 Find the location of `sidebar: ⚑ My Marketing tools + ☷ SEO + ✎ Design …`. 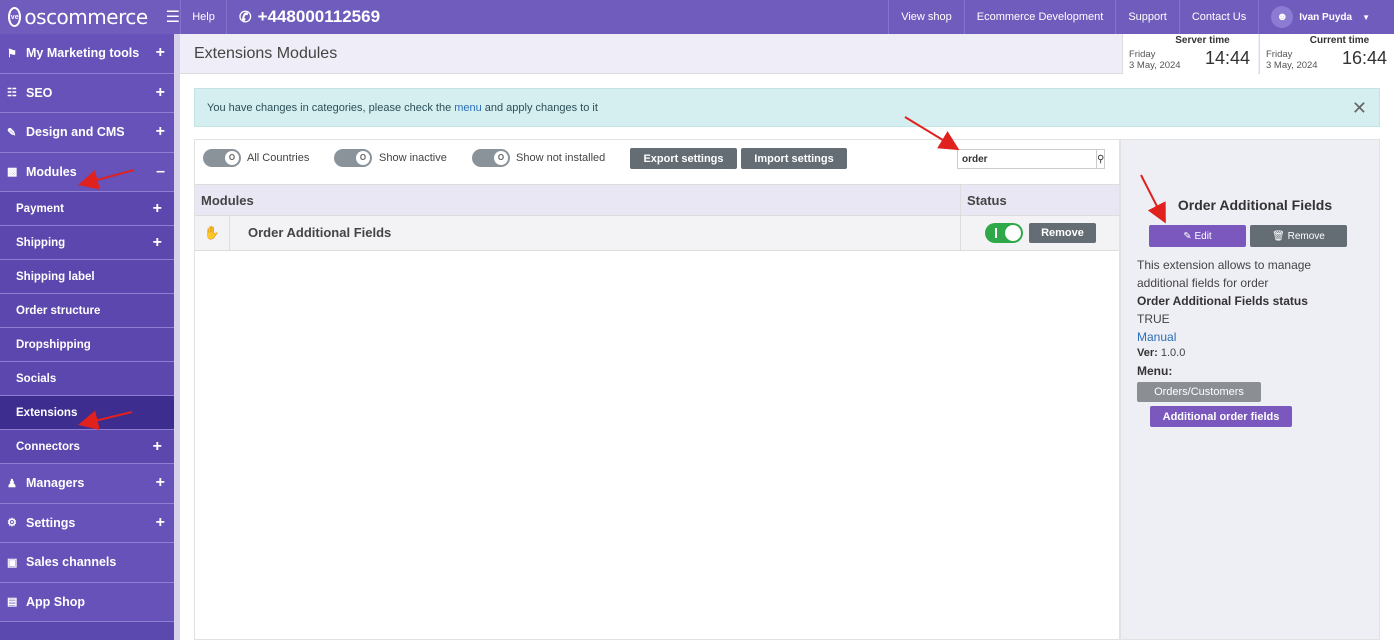

sidebar: ⚑ My Marketing tools + ☷ SEO + ✎ Design … is located at coordinates (87, 337).